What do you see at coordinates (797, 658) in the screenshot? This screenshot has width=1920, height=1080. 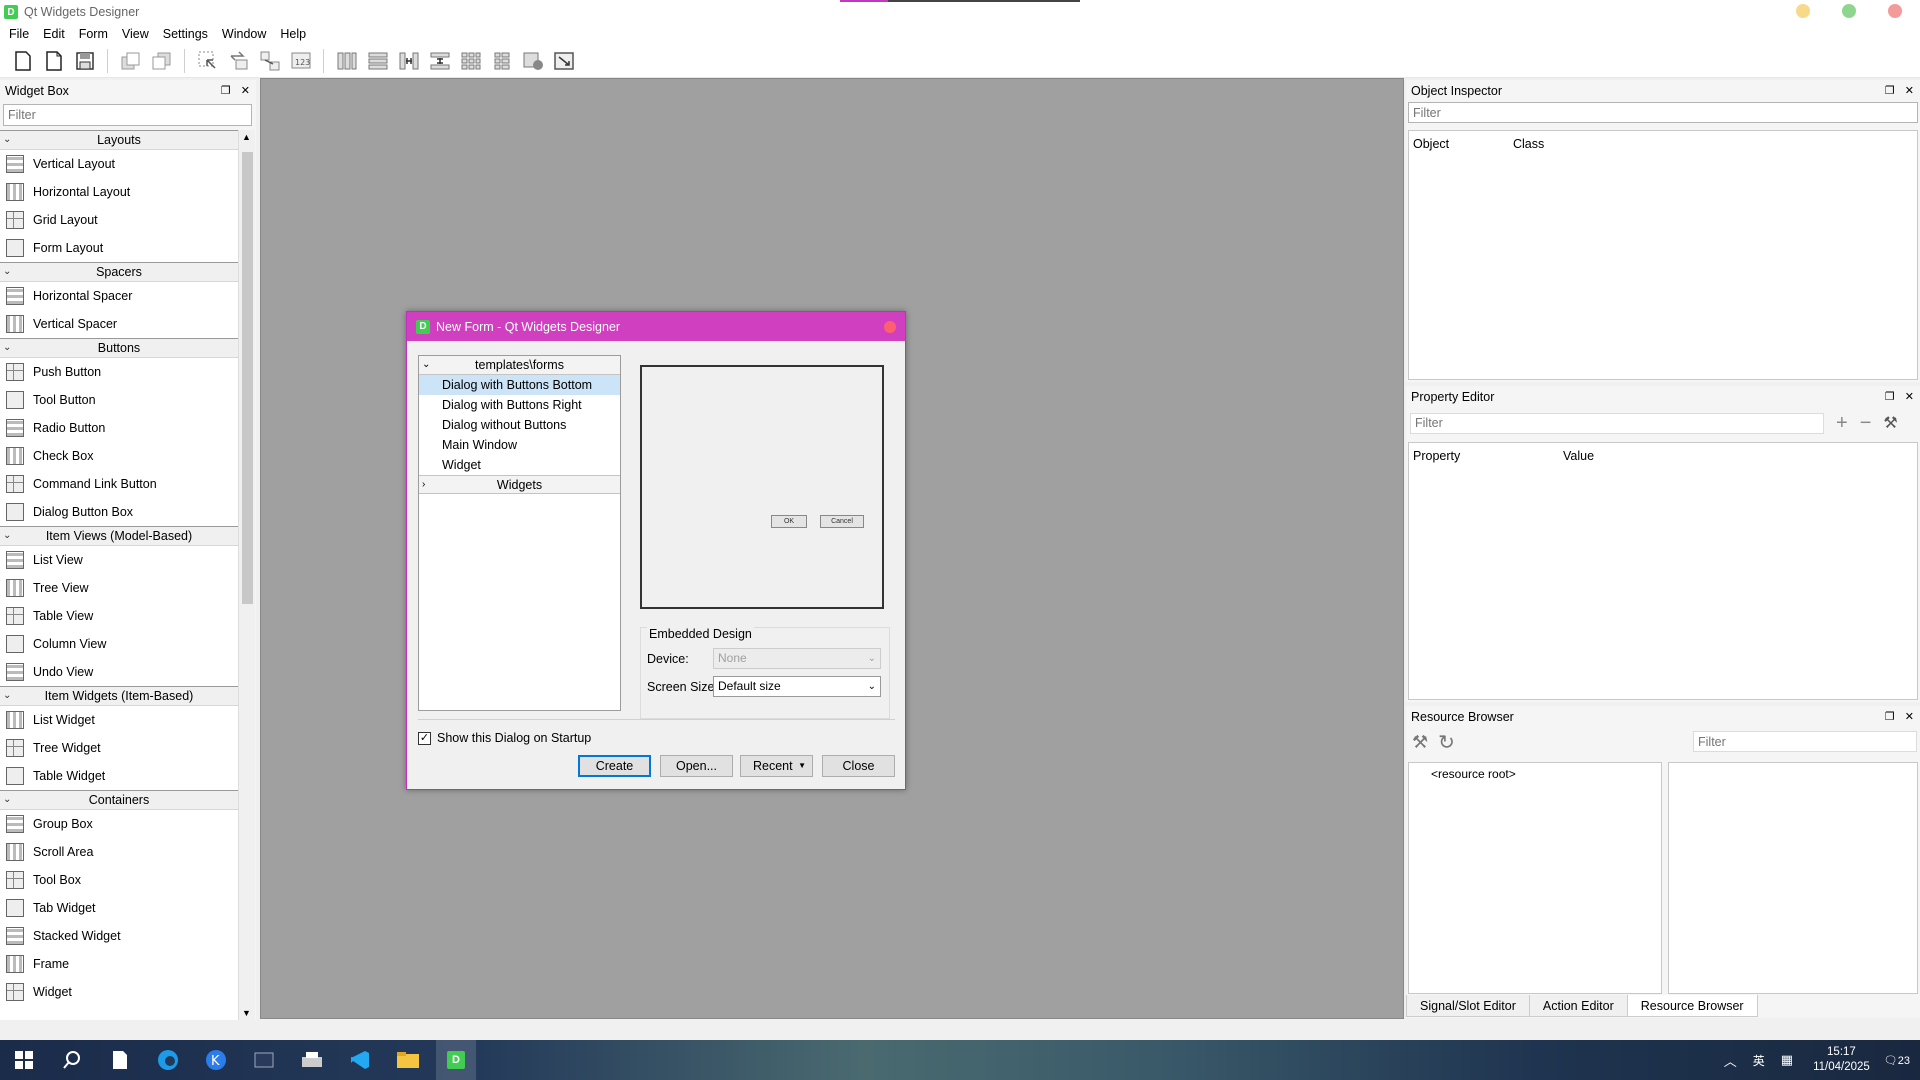 I see `device-combo: None ⌄` at bounding box center [797, 658].